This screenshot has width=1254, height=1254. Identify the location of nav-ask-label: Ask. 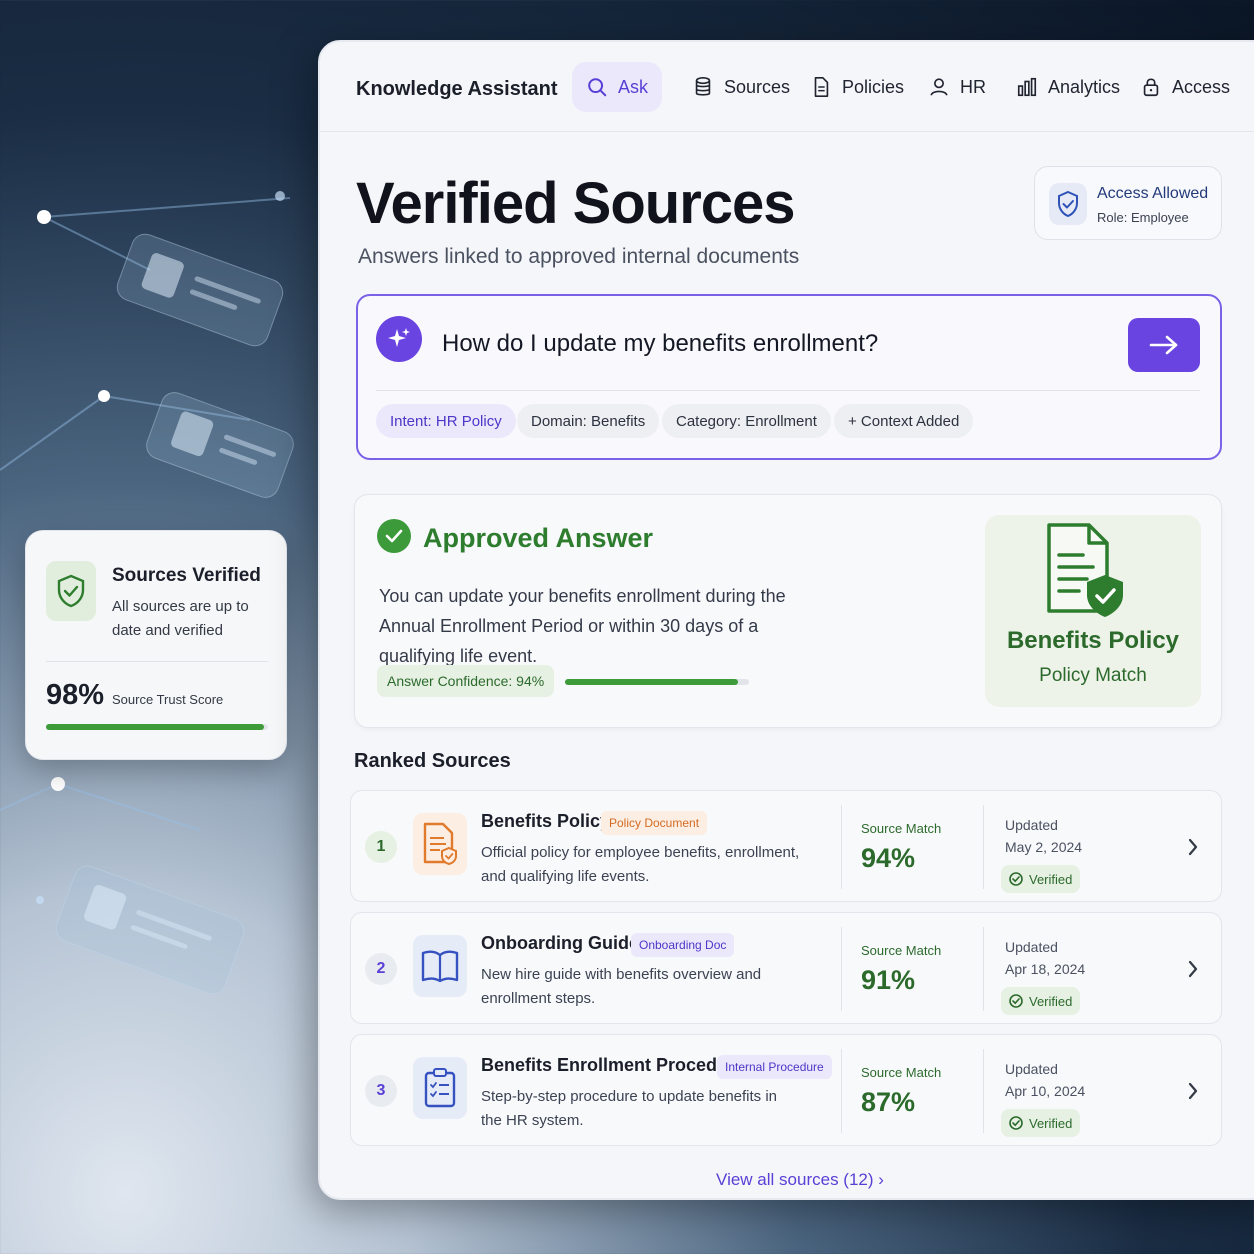
(633, 86).